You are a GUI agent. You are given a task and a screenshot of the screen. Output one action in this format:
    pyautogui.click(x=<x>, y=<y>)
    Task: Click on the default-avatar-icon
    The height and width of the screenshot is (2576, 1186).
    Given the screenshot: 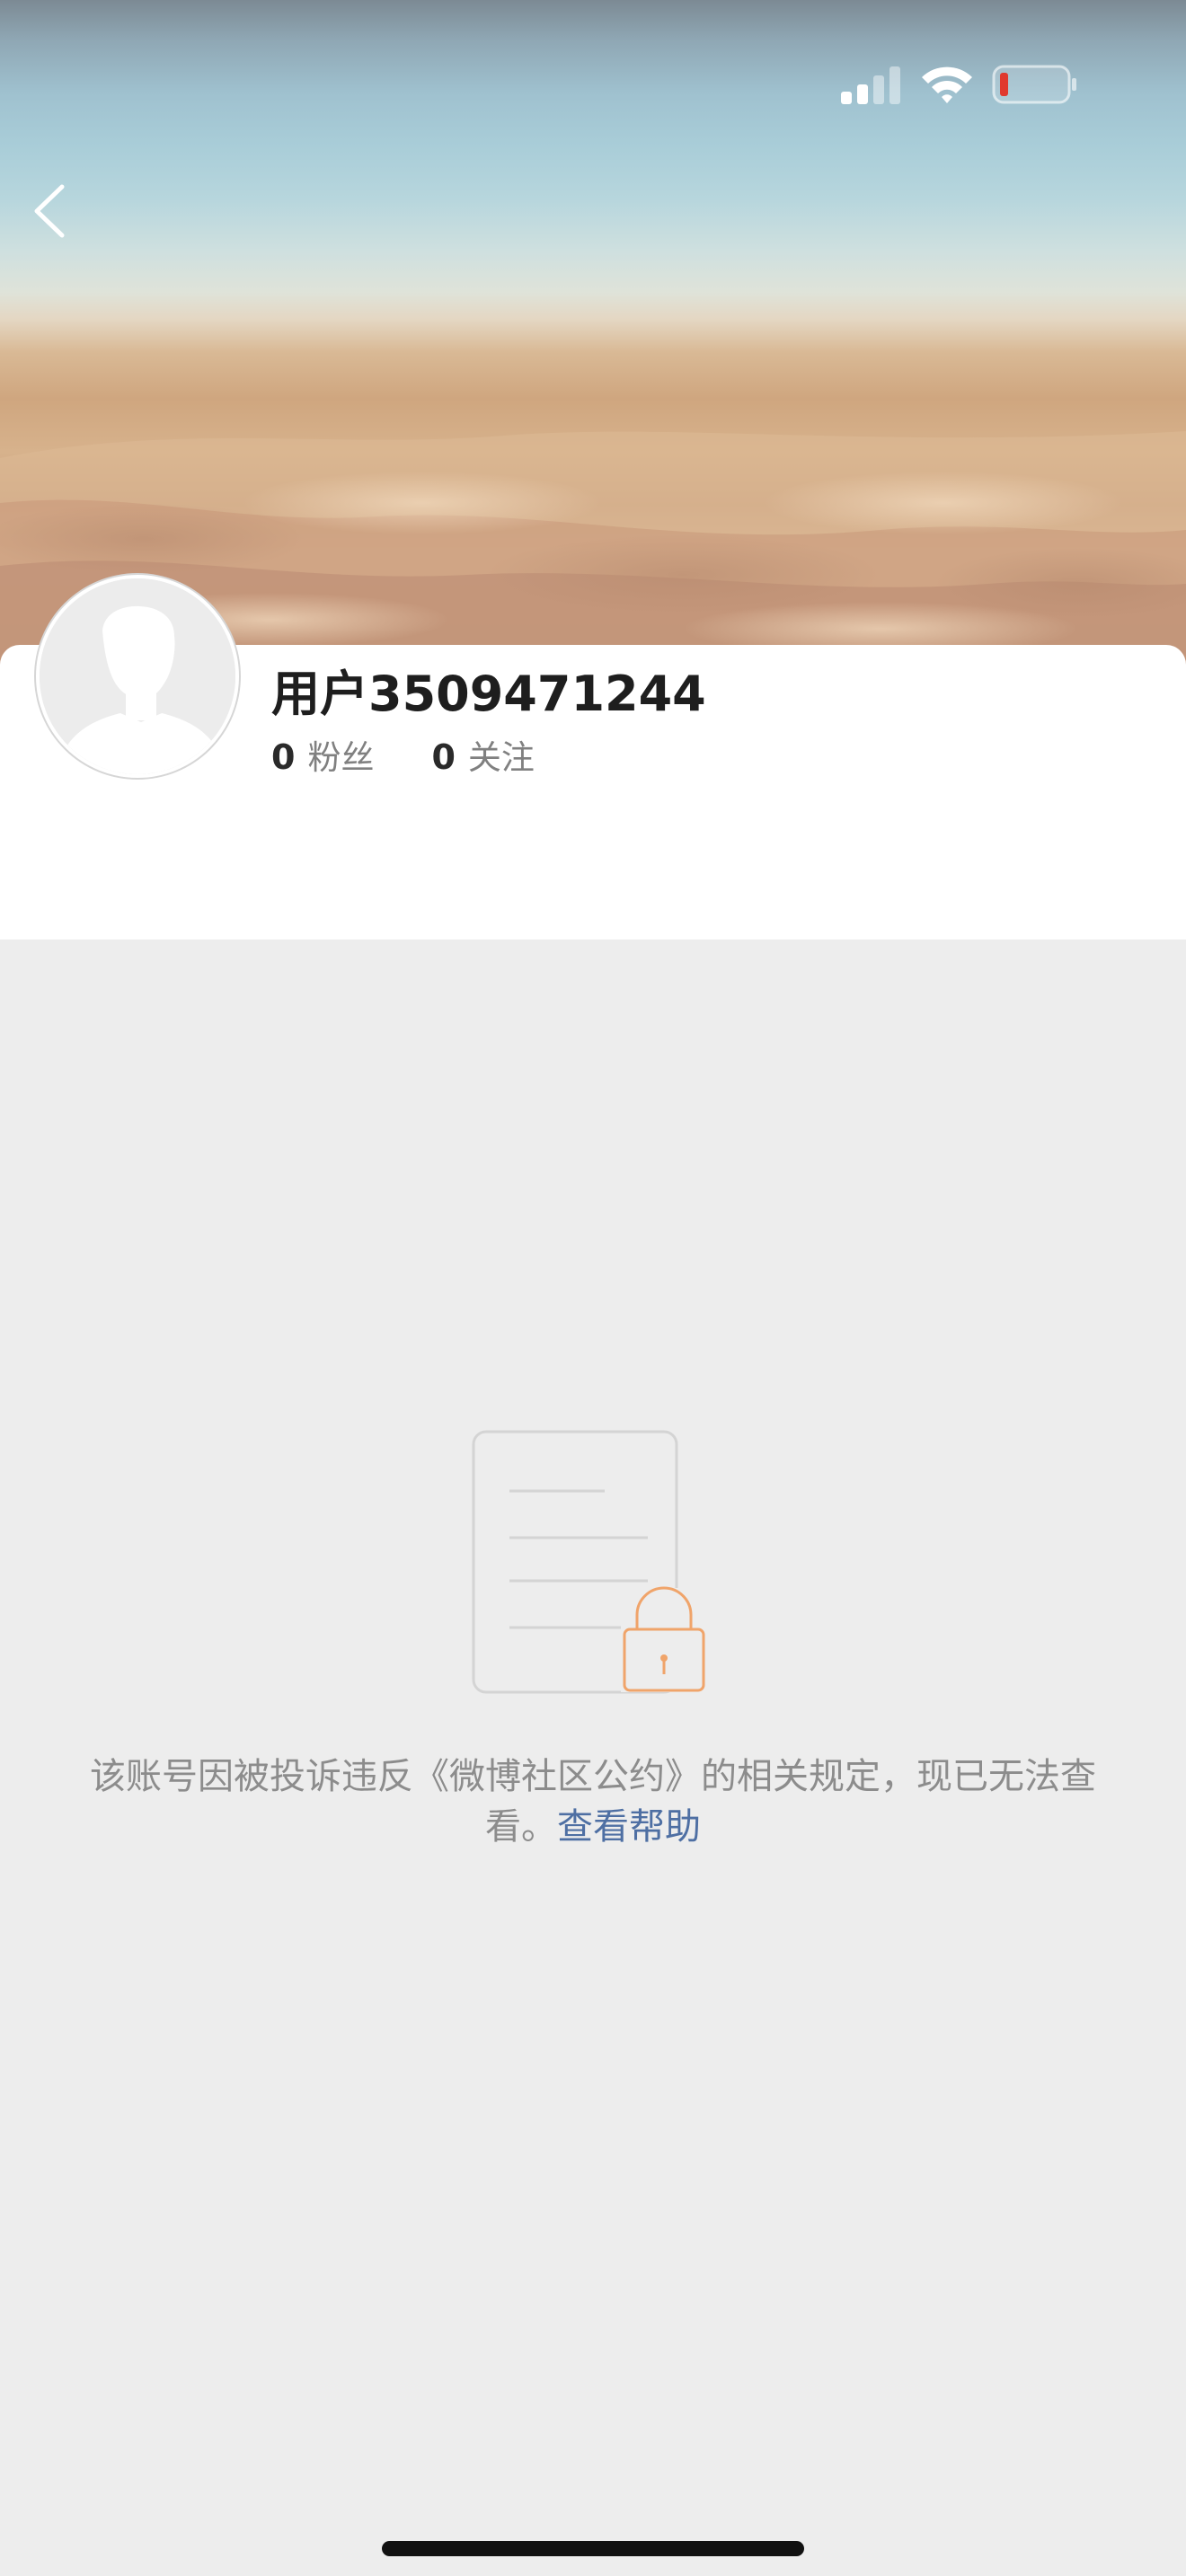 What is the action you would take?
    pyautogui.click(x=137, y=676)
    